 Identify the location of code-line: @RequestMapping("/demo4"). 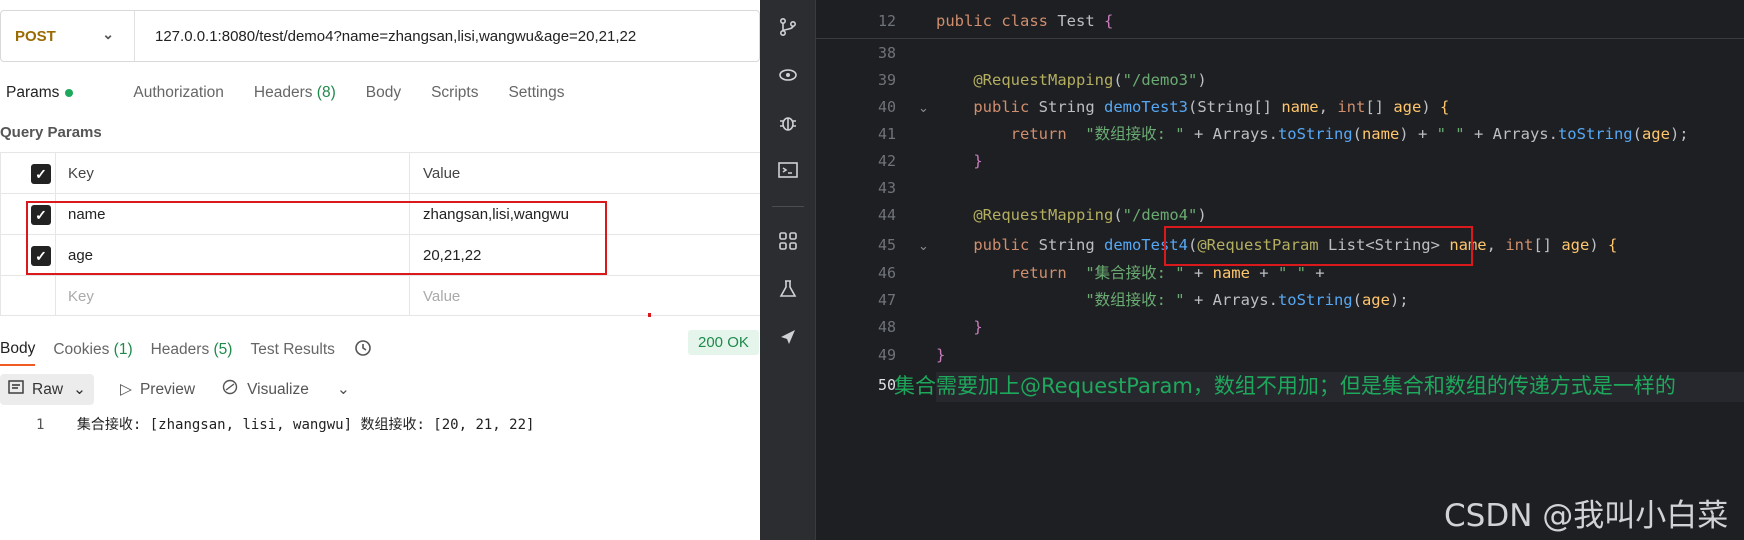
(1090, 215).